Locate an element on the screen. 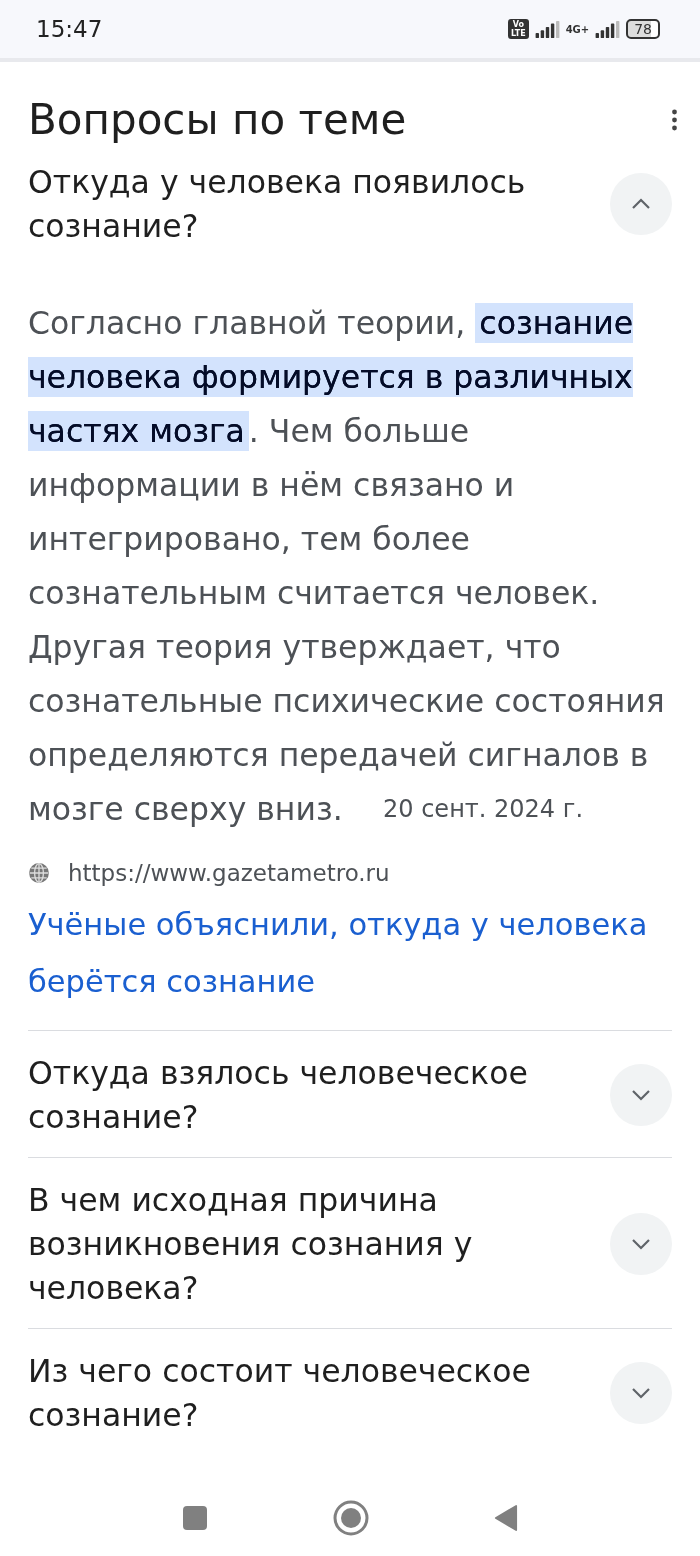 Image resolution: width=700 pixels, height=1556 pixels. network-label: 4G+ is located at coordinates (577, 29).